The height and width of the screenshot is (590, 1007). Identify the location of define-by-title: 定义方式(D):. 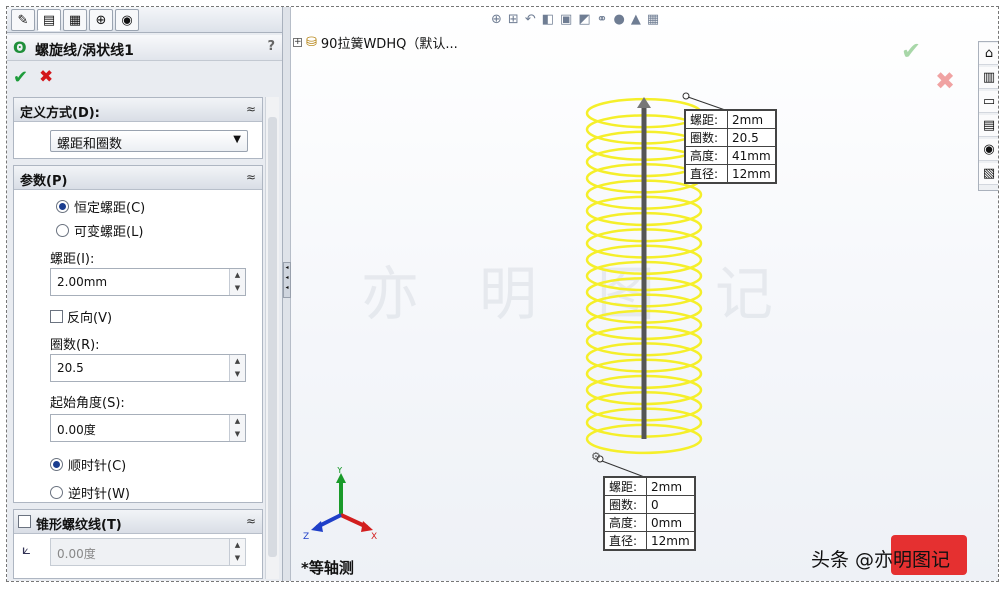
(60, 113).